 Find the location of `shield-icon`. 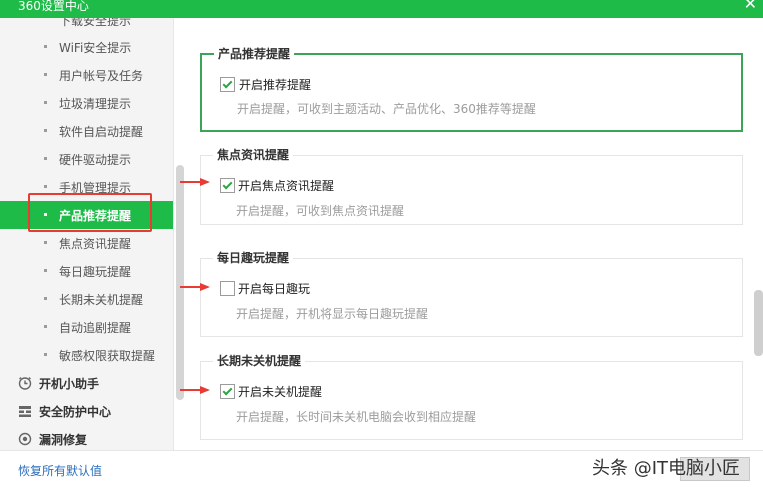

shield-icon is located at coordinates (25, 439).